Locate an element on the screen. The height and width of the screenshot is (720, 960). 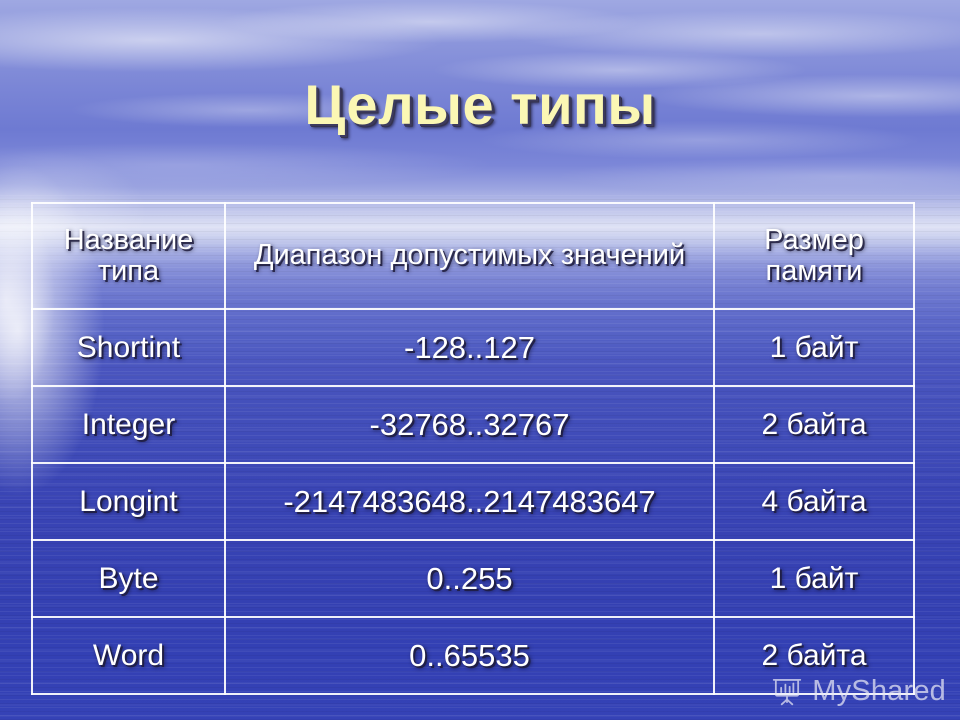
cell-type-name: Longint is located at coordinates (128, 501).